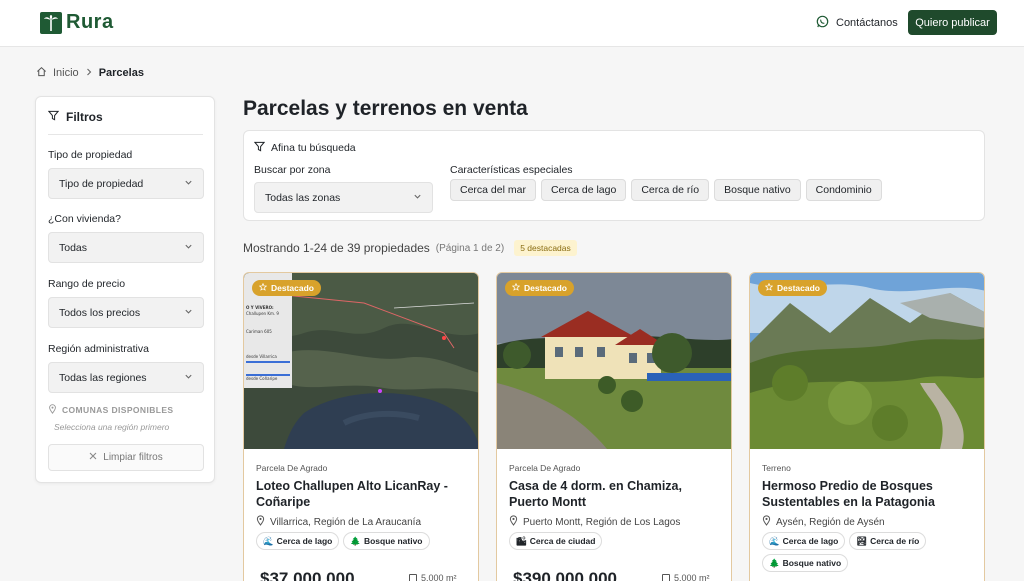  I want to click on river-icon: 🏞, so click(862, 540).